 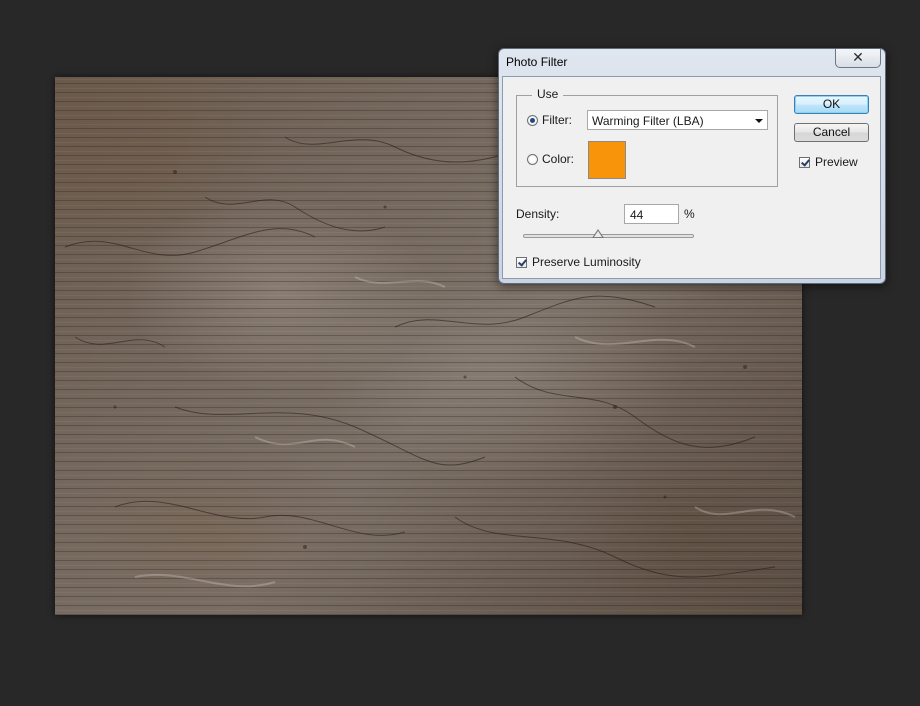 What do you see at coordinates (548, 94) in the screenshot?
I see `use-group-title: Use` at bounding box center [548, 94].